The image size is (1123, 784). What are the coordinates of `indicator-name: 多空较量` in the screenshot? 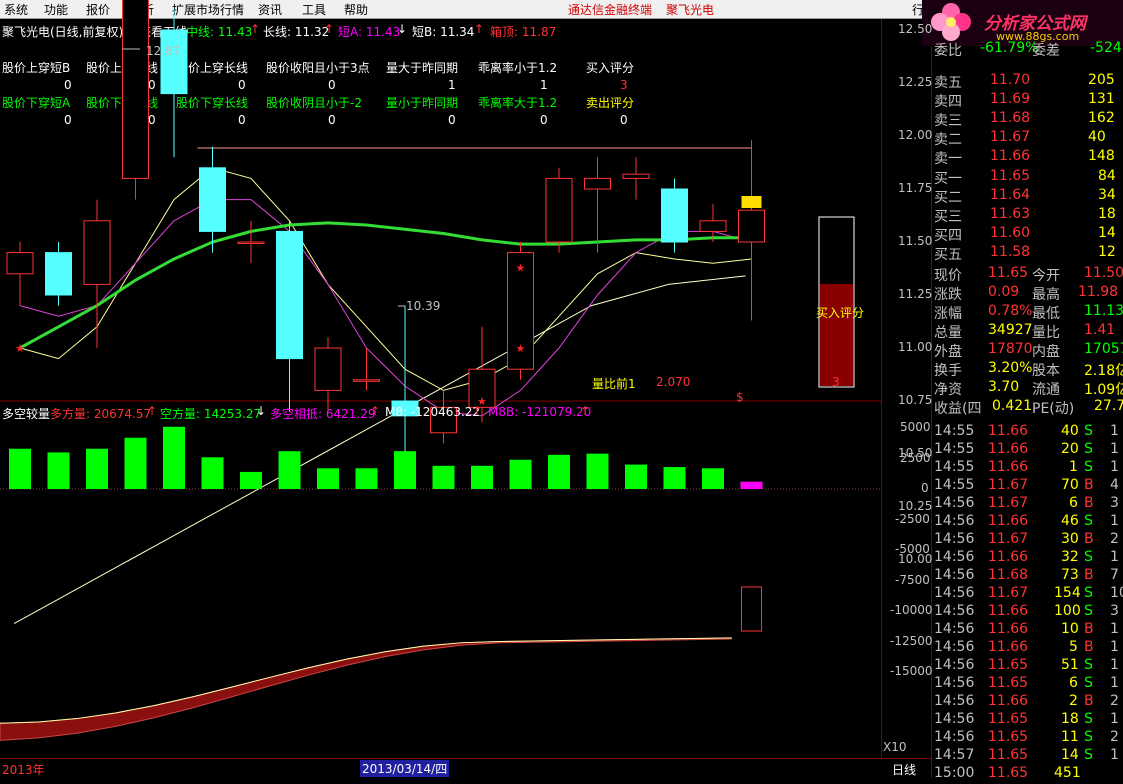 It's located at (26, 414).